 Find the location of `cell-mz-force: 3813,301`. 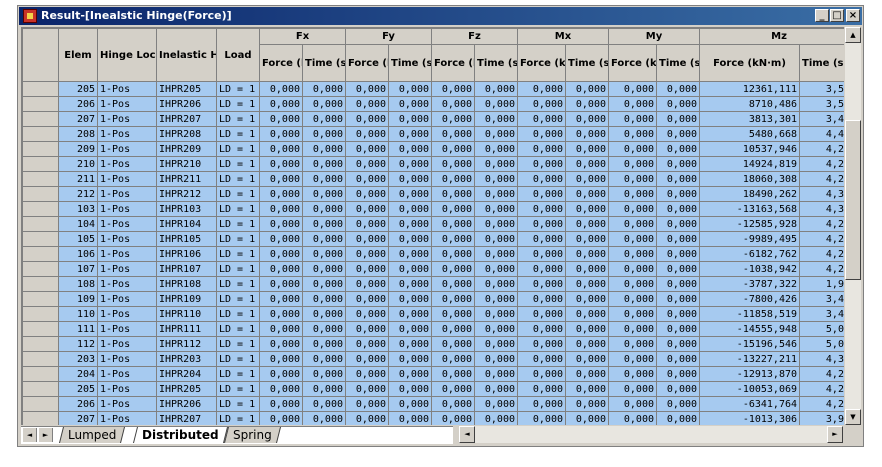

cell-mz-force: 3813,301 is located at coordinates (750, 119).